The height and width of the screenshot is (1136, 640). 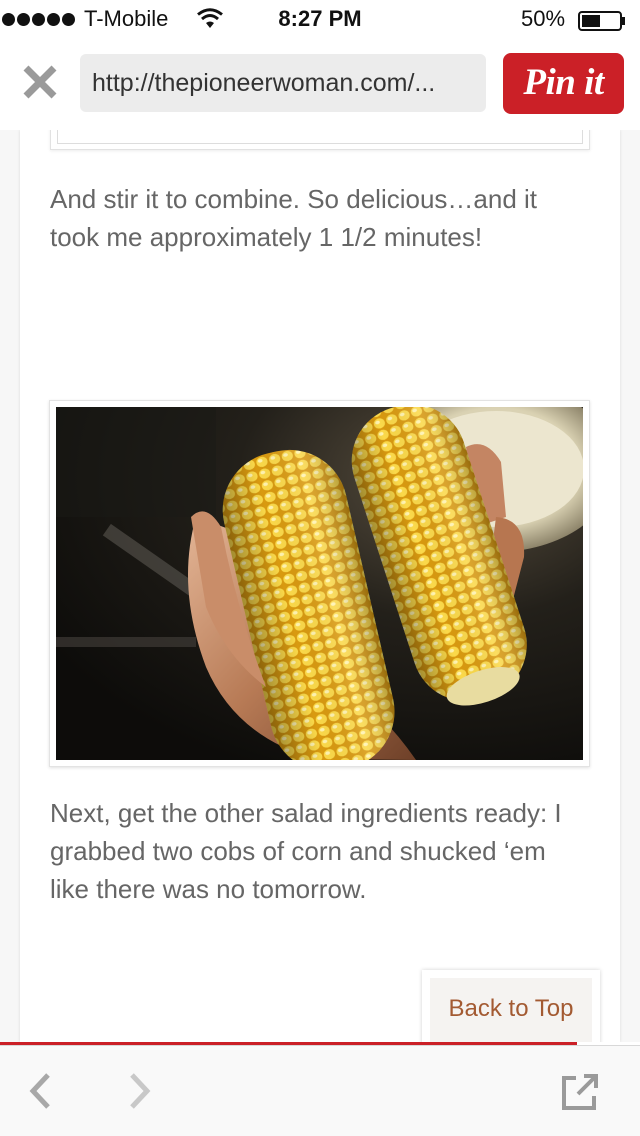 What do you see at coordinates (563, 83) in the screenshot?
I see `pin-it-button: Pin it` at bounding box center [563, 83].